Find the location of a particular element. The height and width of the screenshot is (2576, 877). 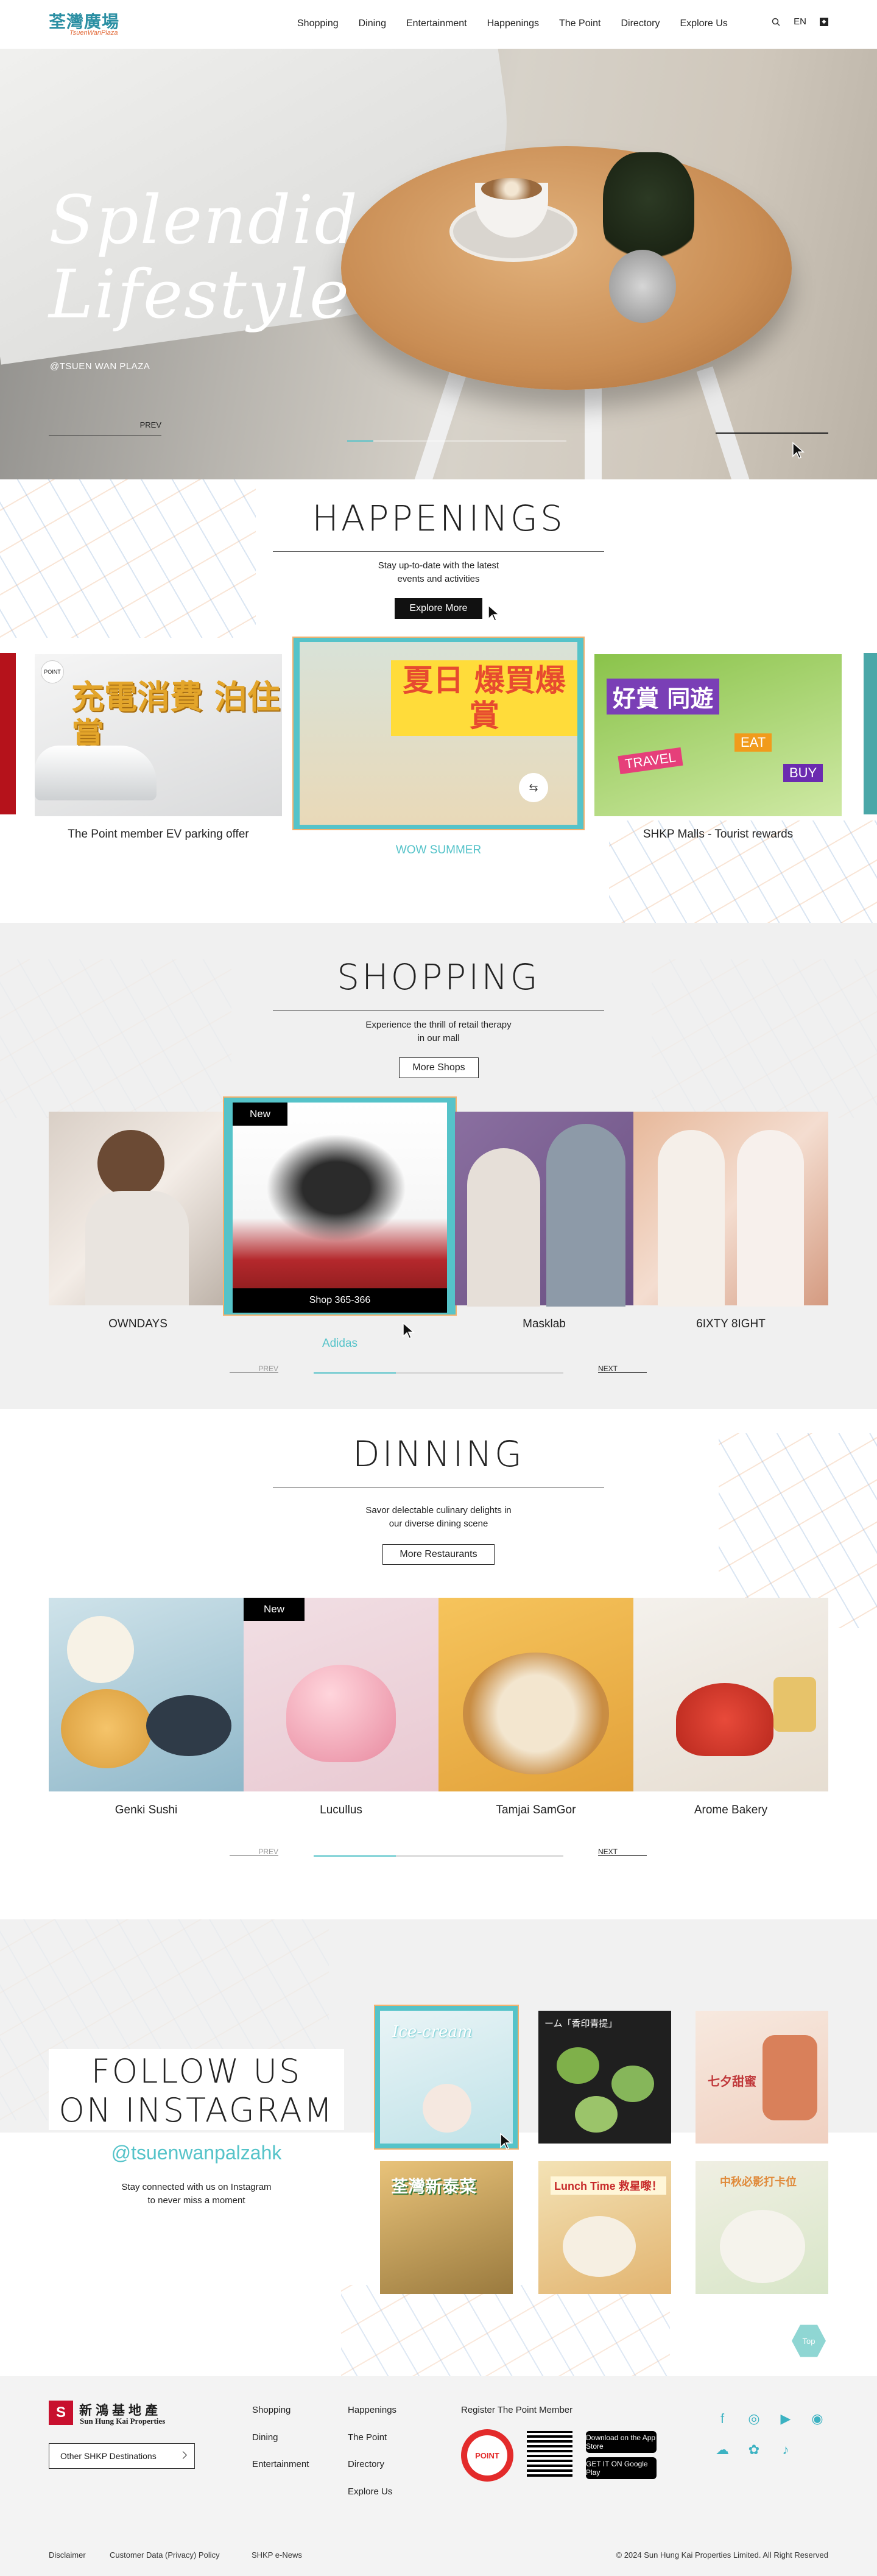

desc-line: to never miss a moment is located at coordinates (196, 2200).